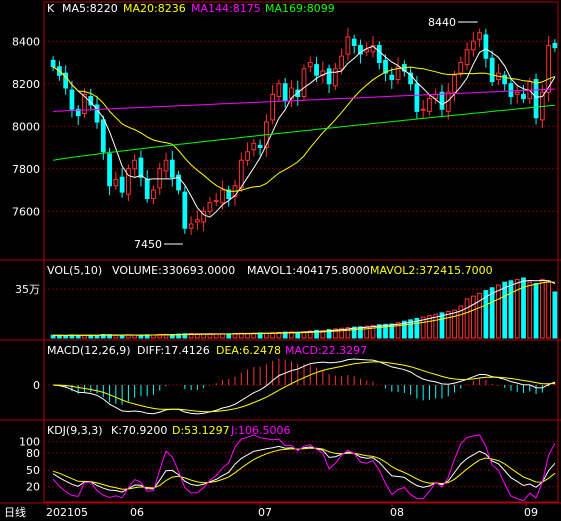 Image resolution: width=561 pixels, height=521 pixels. I want to click on low-price-annotation: 7450, so click(148, 244).